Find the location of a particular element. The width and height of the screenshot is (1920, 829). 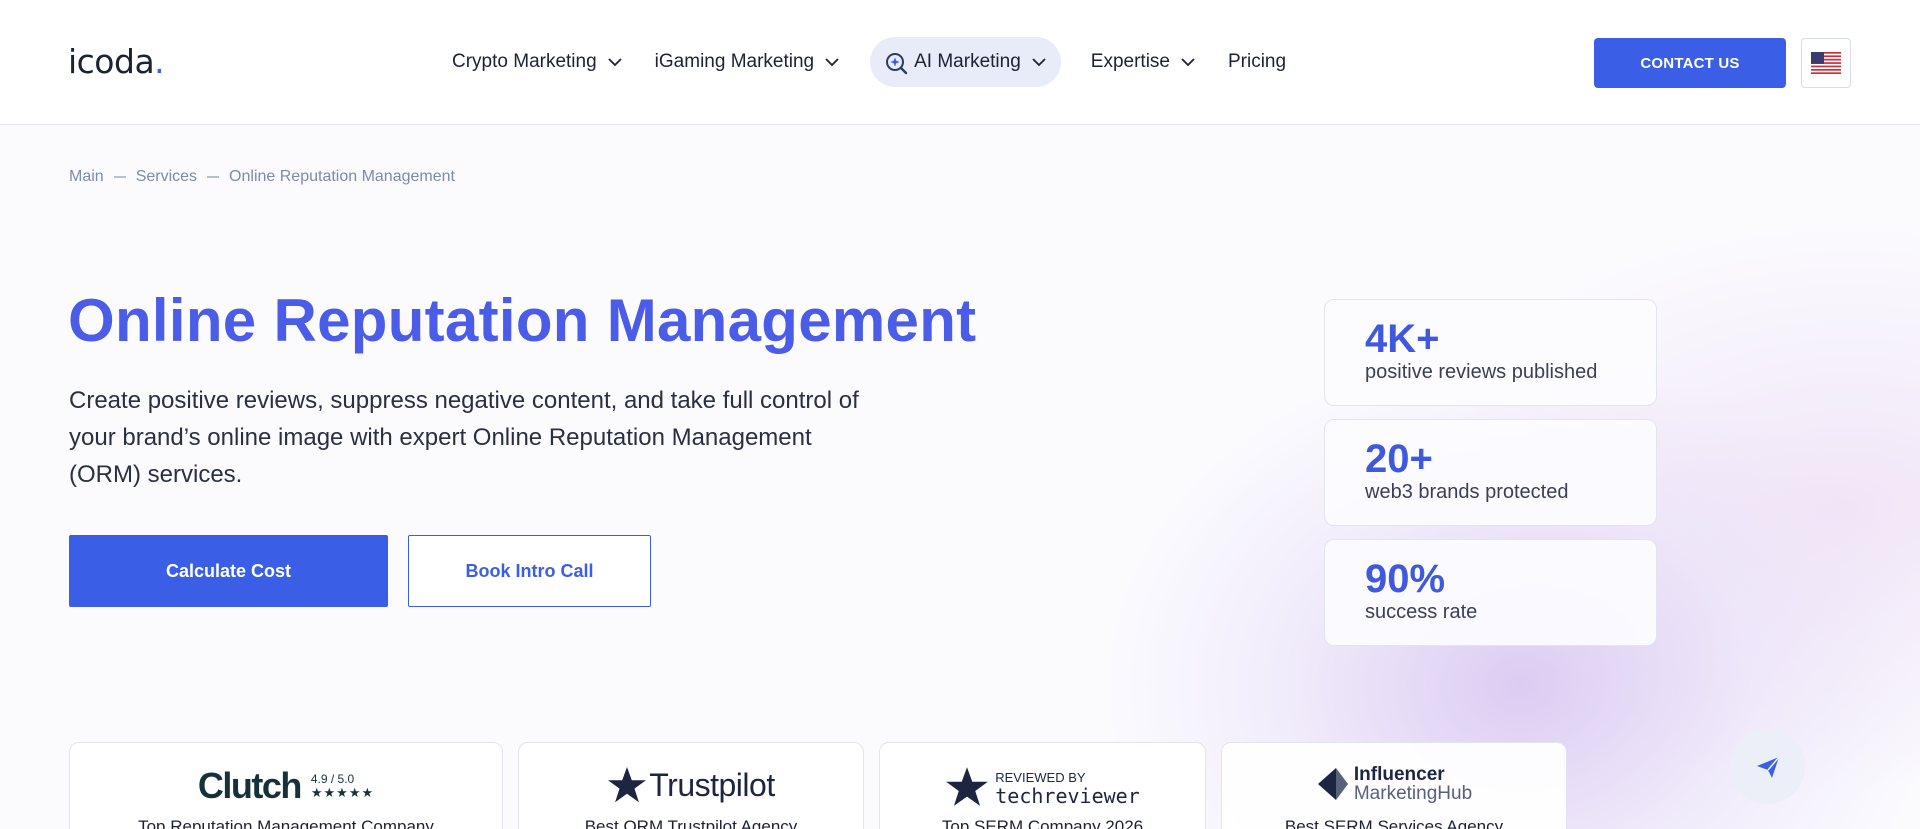

stat-label: positive reviews published is located at coordinates (1481, 372).